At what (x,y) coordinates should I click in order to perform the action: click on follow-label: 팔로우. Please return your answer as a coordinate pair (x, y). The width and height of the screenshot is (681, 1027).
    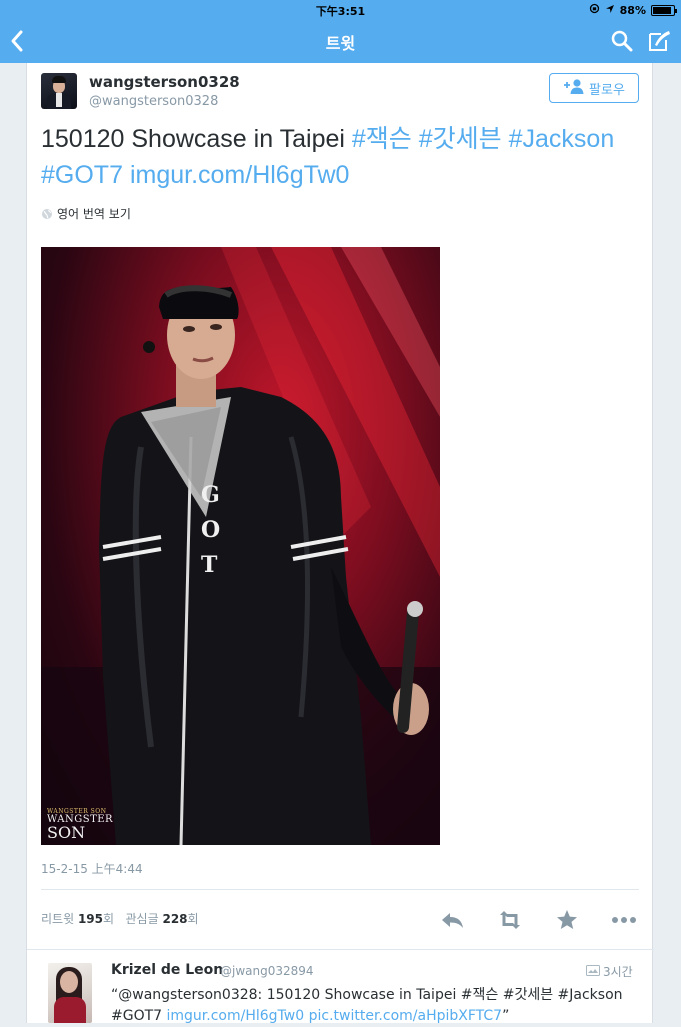
    Looking at the image, I should click on (607, 90).